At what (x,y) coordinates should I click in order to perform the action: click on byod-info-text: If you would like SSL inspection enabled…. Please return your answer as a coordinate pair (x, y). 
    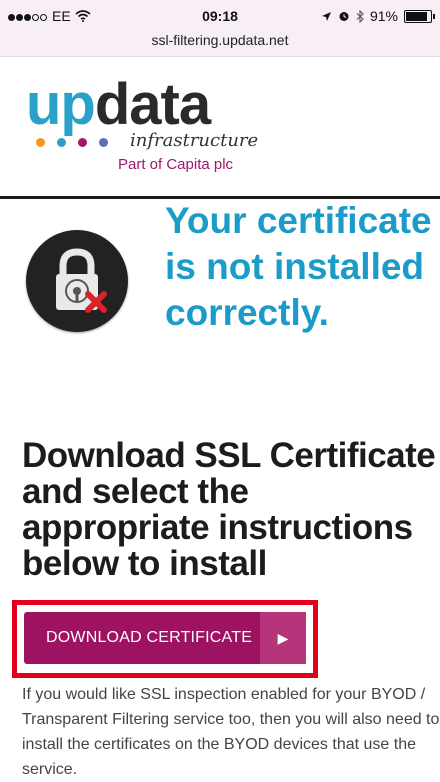
    Looking at the image, I should click on (231, 732).